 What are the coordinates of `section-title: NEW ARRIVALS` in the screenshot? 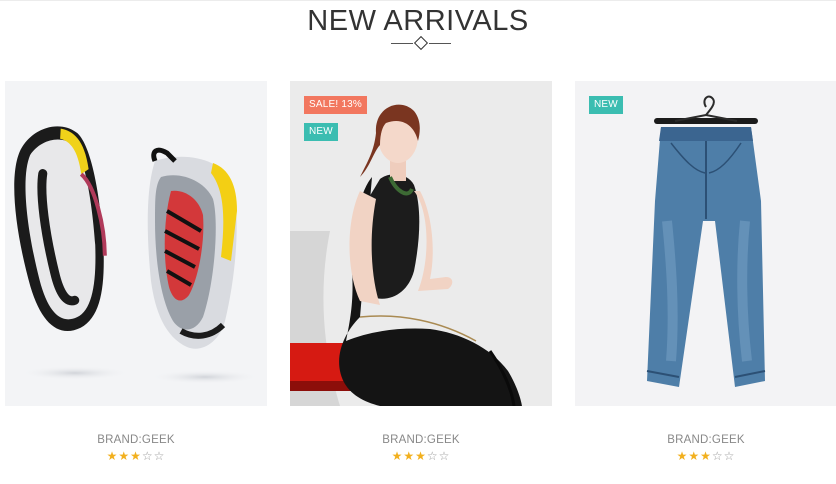 It's located at (418, 21).